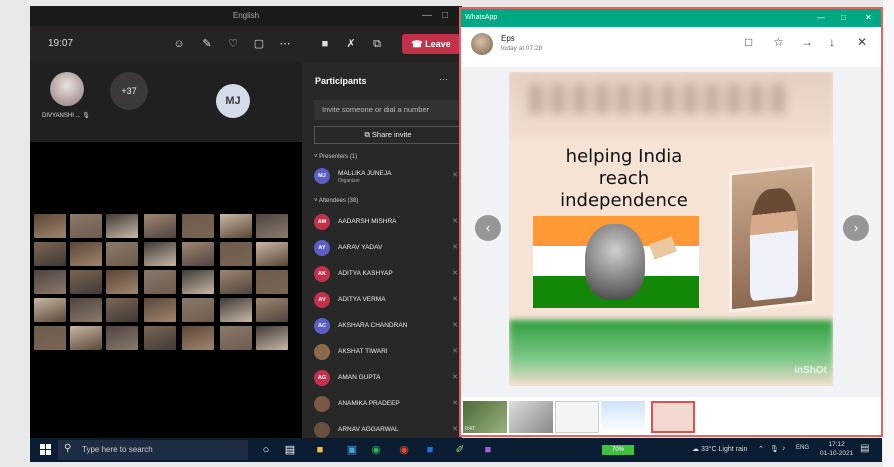 The height and width of the screenshot is (467, 894). Describe the element at coordinates (460, 450) in the screenshot. I see `notes-icon: ✐` at that location.